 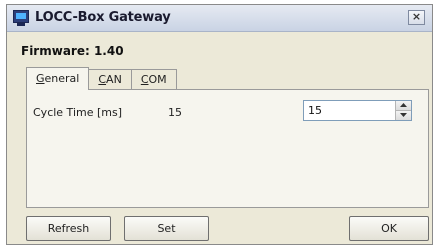 What do you see at coordinates (389, 228) in the screenshot?
I see `ok-button: OK` at bounding box center [389, 228].